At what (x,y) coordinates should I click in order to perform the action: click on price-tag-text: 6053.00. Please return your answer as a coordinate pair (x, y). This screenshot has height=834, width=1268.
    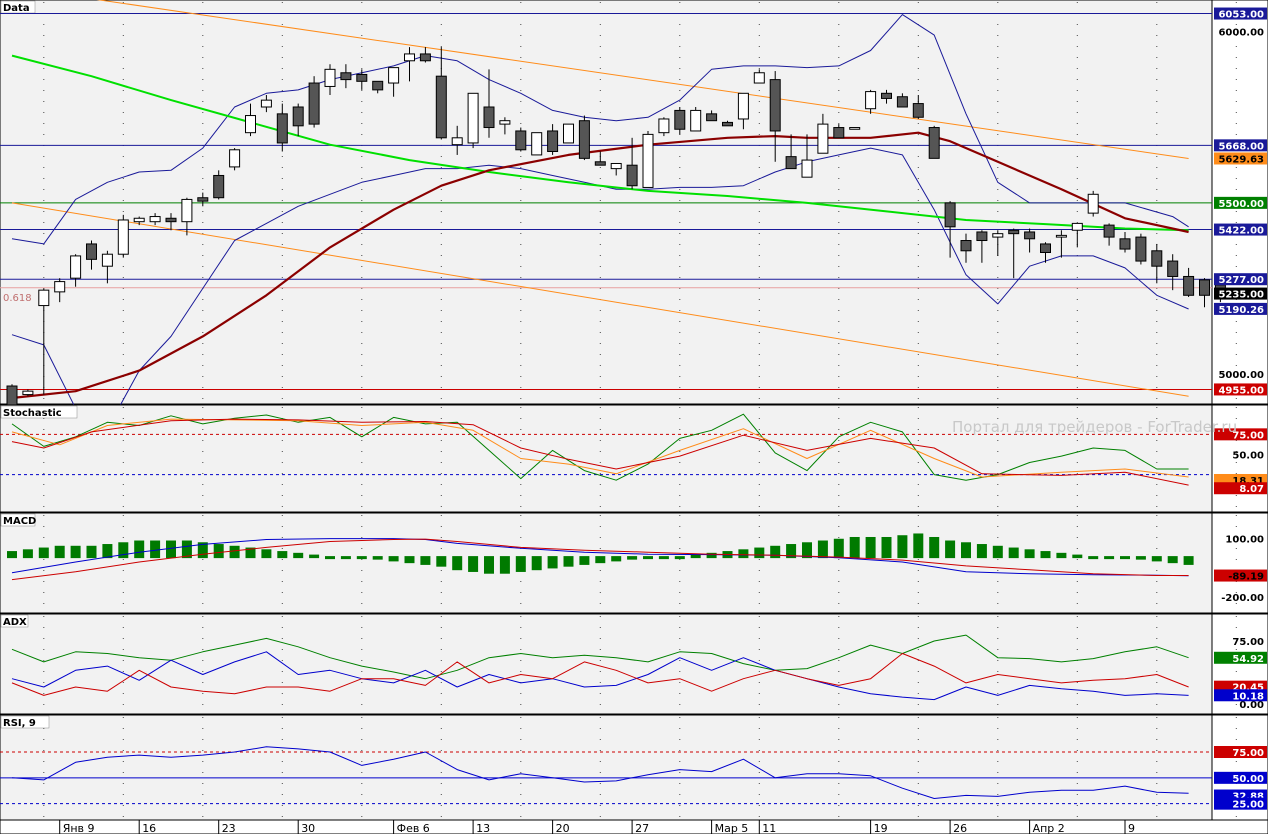
    Looking at the image, I should click on (1241, 15).